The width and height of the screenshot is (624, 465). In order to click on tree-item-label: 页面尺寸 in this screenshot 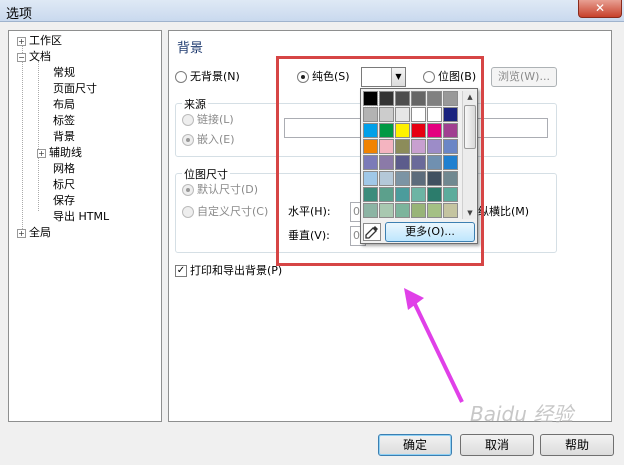, I will do `click(75, 88)`.